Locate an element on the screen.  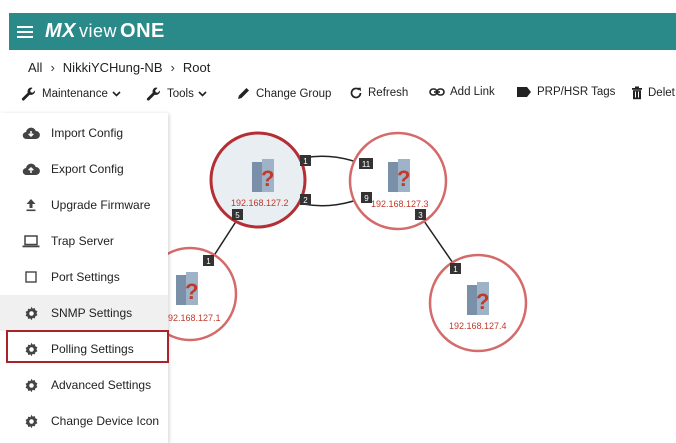
svg-text: 5 is located at coordinates (237, 215).